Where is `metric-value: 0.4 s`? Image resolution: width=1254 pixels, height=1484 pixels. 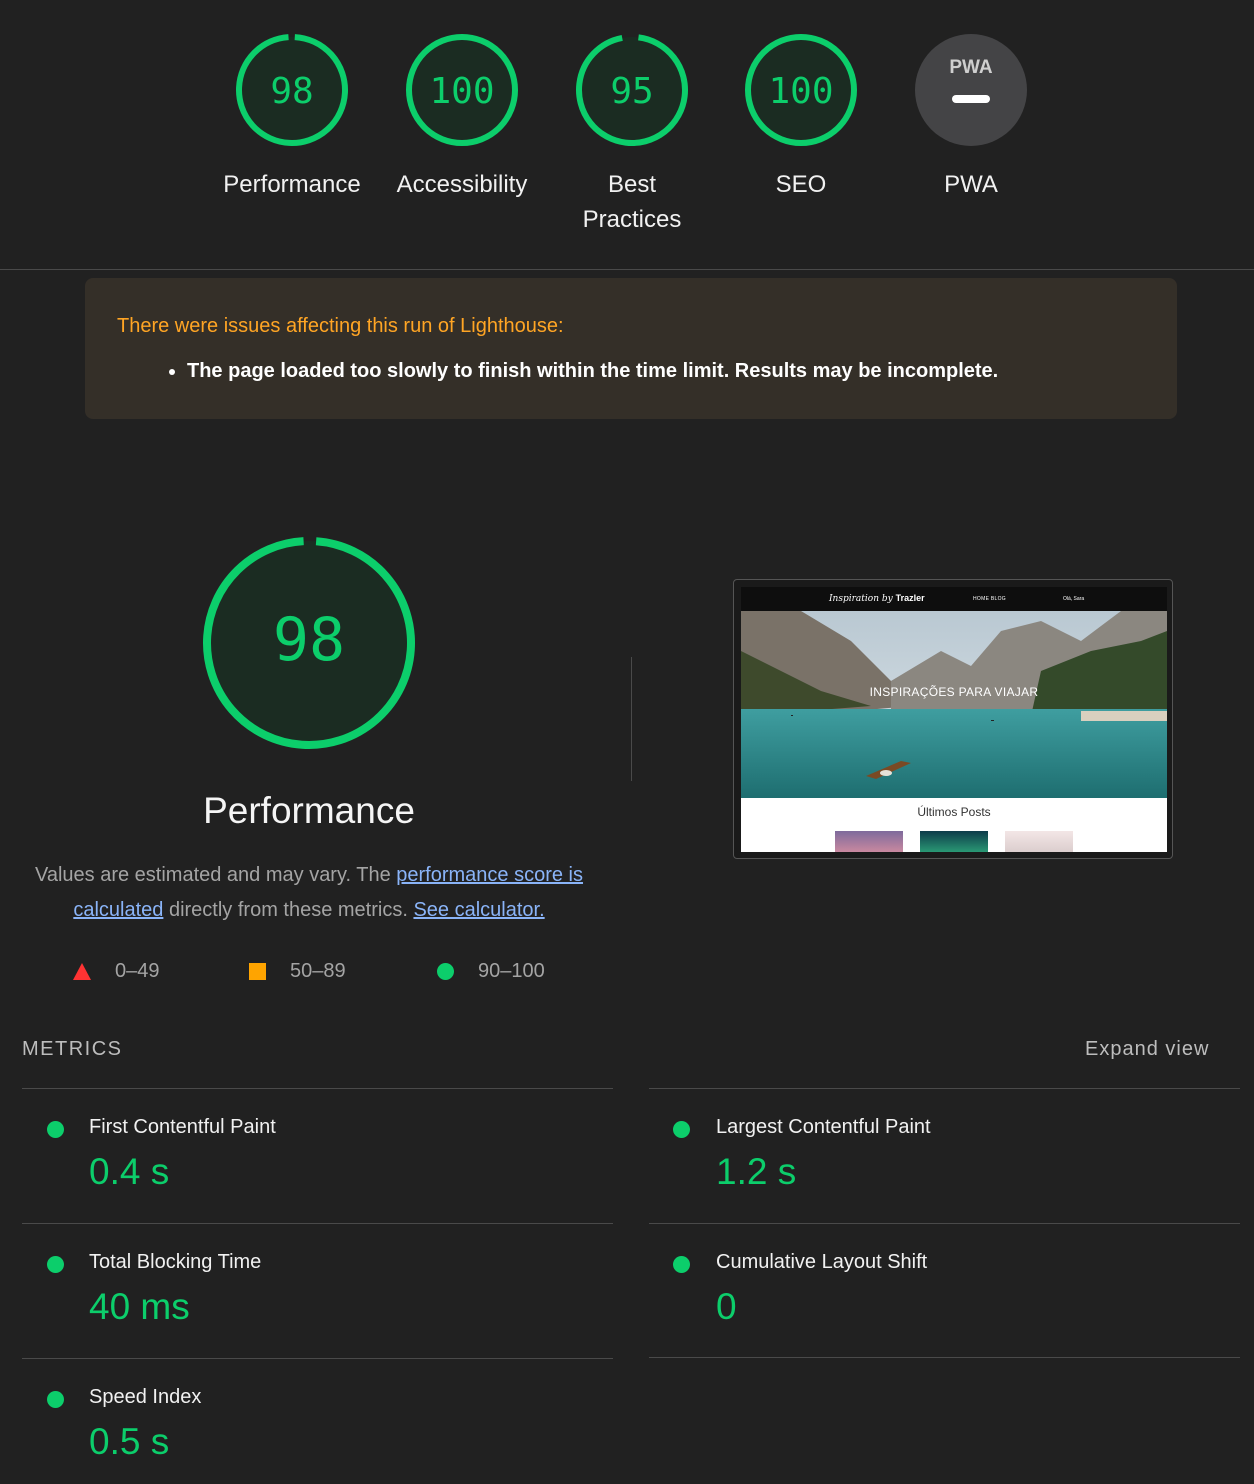 metric-value: 0.4 s is located at coordinates (129, 1171).